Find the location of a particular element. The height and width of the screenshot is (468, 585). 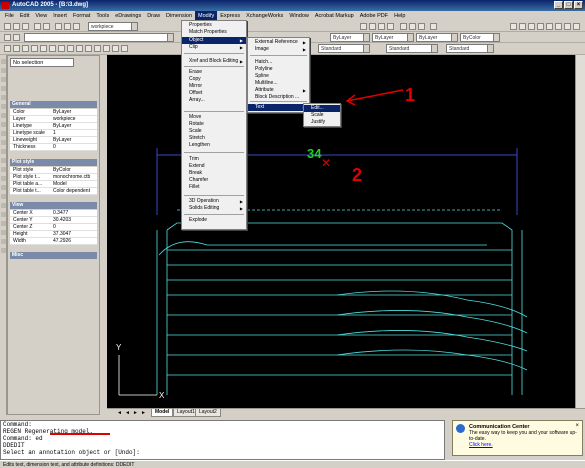

copy-icon is located at coordinates (67, 26).